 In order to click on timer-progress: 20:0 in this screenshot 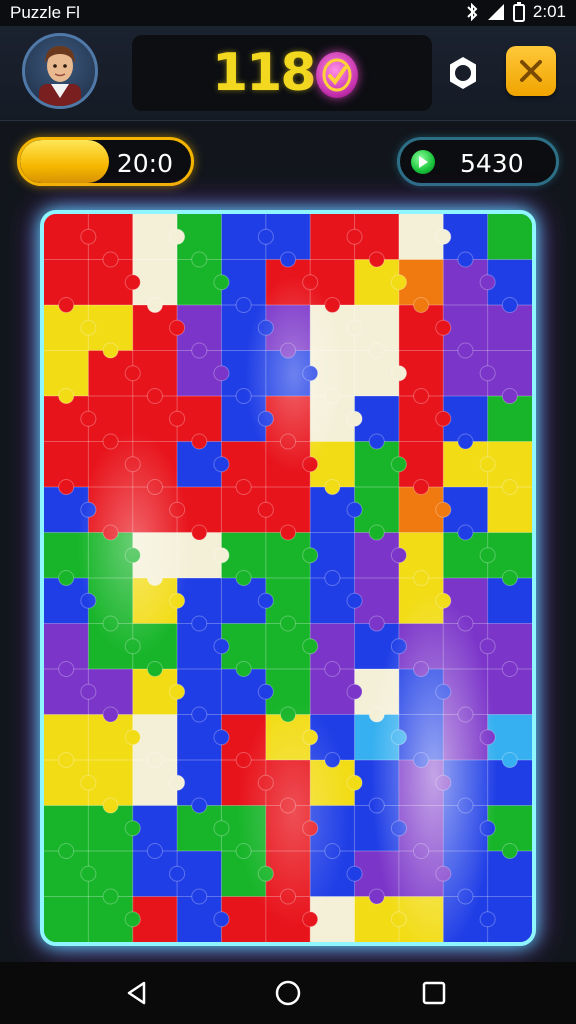, I will do `click(105, 161)`.